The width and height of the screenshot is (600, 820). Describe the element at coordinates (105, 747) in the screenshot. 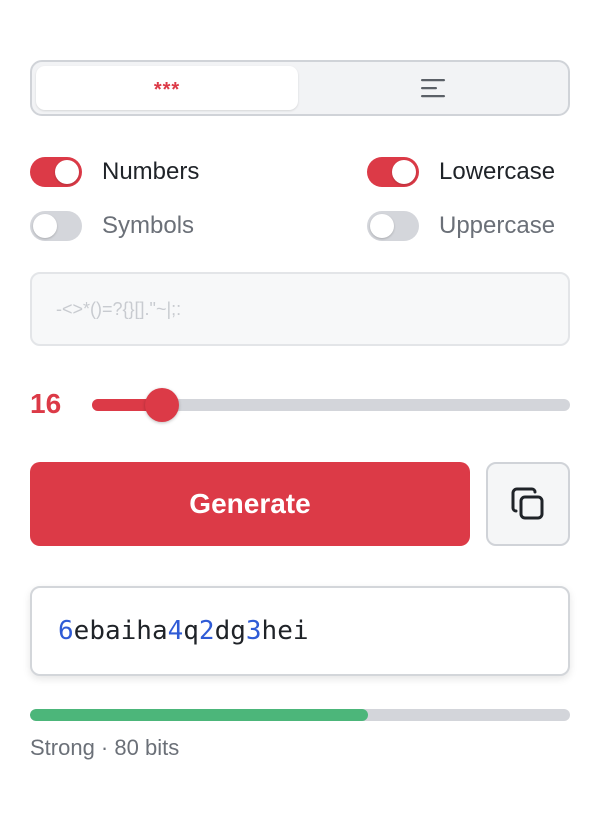

I see `strength-label: Strong · 80 bits` at that location.